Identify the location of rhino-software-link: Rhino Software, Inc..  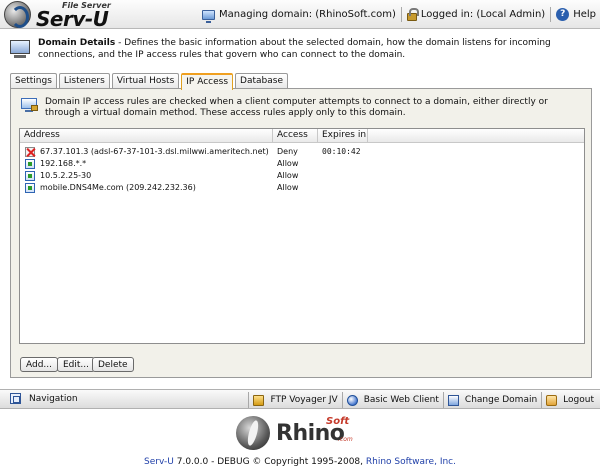
(411, 462).